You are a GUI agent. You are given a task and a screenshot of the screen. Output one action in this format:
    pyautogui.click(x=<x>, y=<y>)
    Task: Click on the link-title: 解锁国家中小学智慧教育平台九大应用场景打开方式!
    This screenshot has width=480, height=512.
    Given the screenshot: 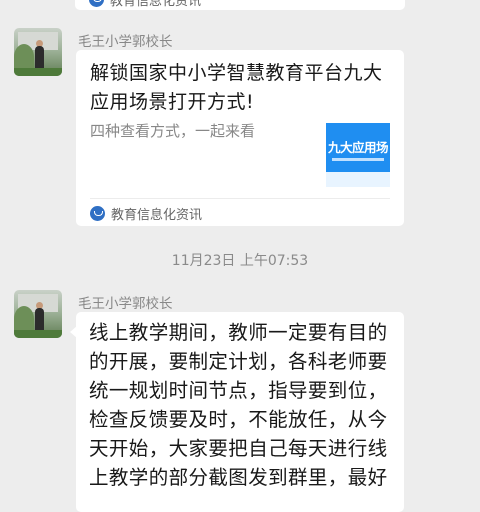 What is the action you would take?
    pyautogui.click(x=236, y=87)
    